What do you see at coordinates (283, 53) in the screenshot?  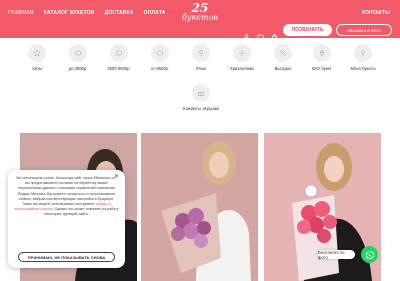 I see `discount-icon` at bounding box center [283, 53].